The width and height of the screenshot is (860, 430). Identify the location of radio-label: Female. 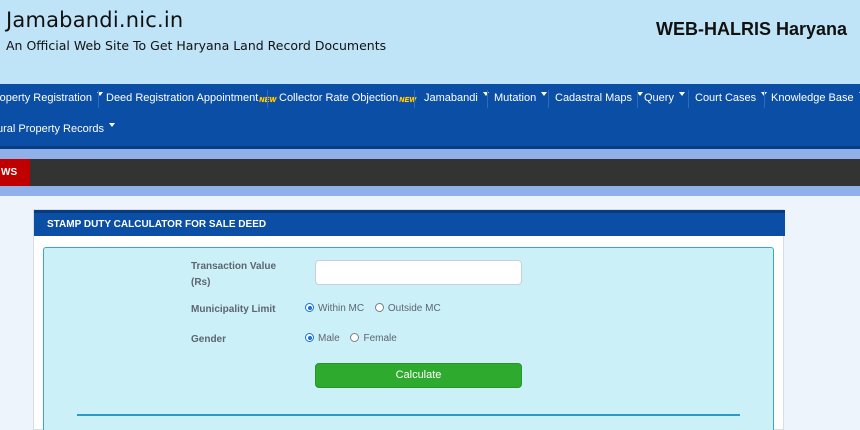
(380, 338).